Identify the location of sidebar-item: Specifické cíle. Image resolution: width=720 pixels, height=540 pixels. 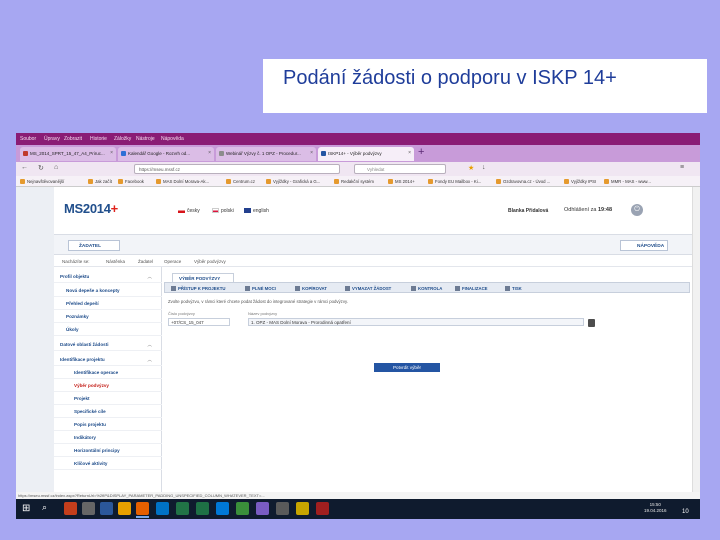
(108, 412).